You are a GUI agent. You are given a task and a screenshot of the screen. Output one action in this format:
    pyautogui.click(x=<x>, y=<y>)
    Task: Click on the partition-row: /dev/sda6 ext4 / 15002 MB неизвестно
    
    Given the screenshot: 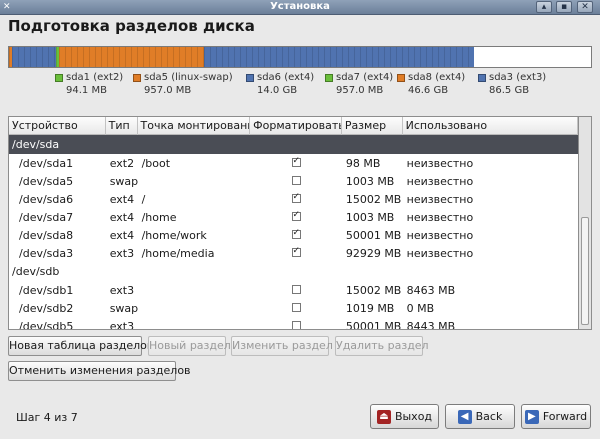 What is the action you would take?
    pyautogui.click(x=293, y=199)
    